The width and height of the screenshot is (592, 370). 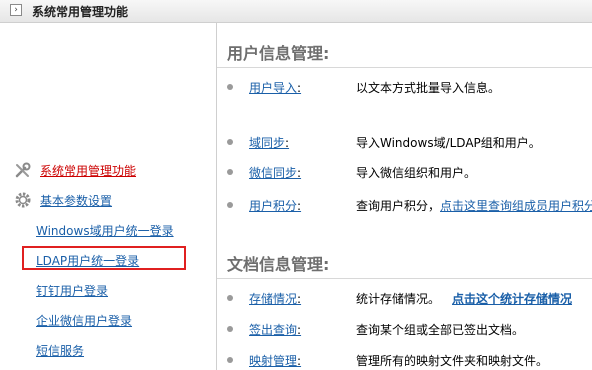 I want to click on mapping-management-link: 映射管理:, so click(x=275, y=360).